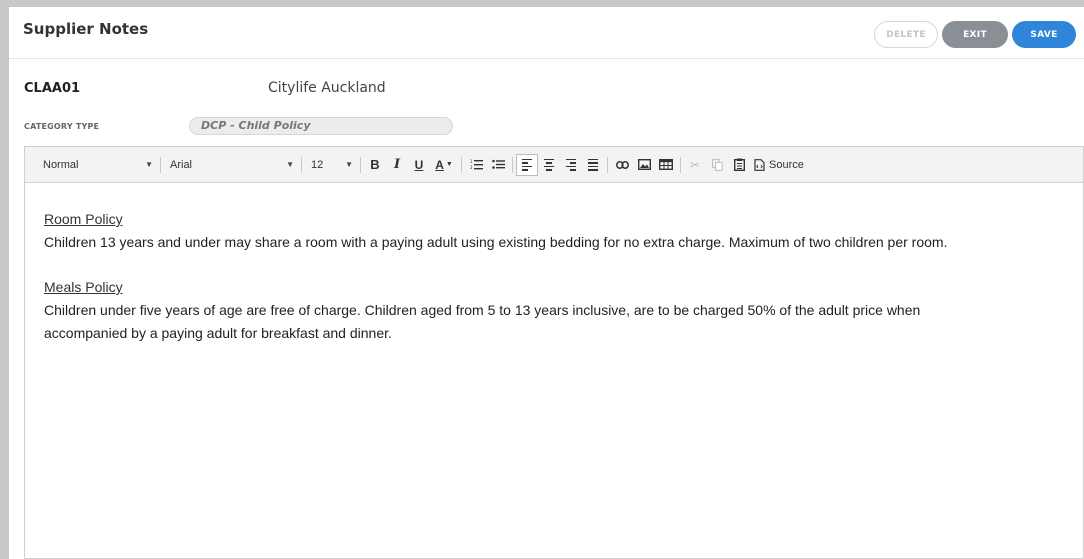 The height and width of the screenshot is (559, 1084). Describe the element at coordinates (86, 29) in the screenshot. I see `page-title: Supplier Notes` at that location.